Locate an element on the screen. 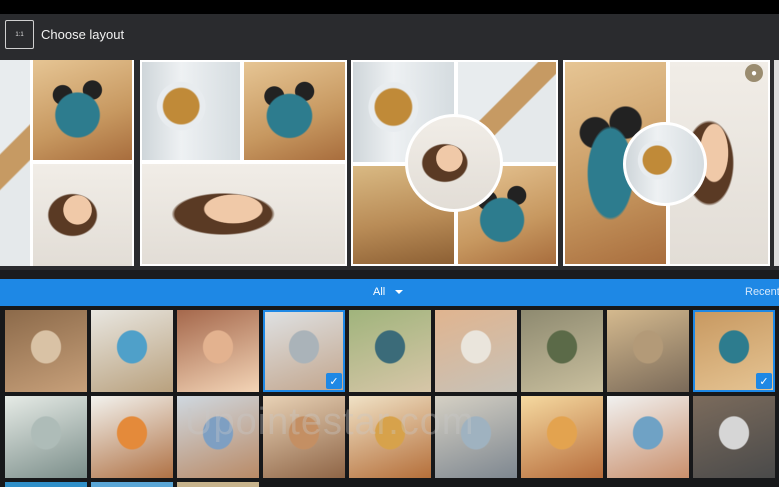  status-bar is located at coordinates (389, 7).